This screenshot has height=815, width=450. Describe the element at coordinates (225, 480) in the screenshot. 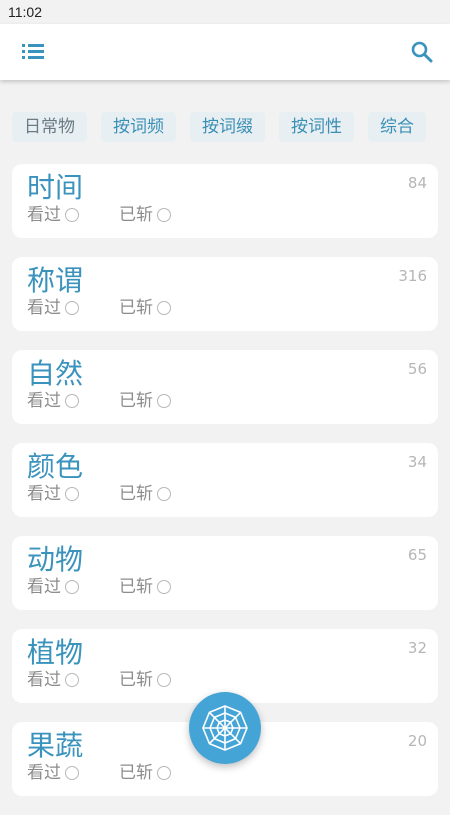

I see `category-card-colors: 颜色 34 看过 已斩` at that location.